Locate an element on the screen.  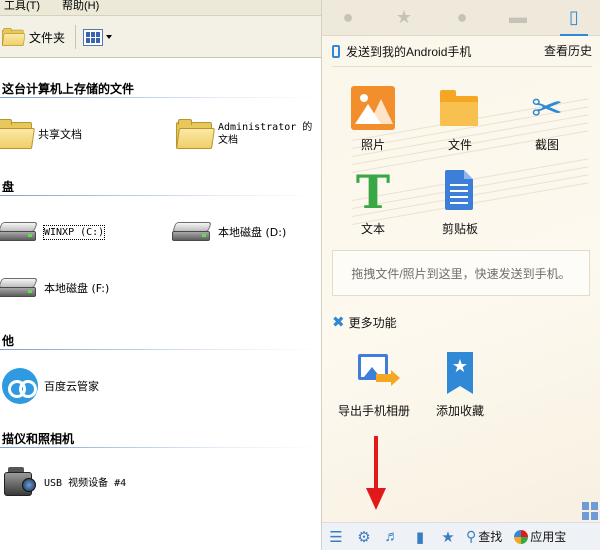
tile-screenshot: ✂ 截图 is located at coordinates (547, 119).